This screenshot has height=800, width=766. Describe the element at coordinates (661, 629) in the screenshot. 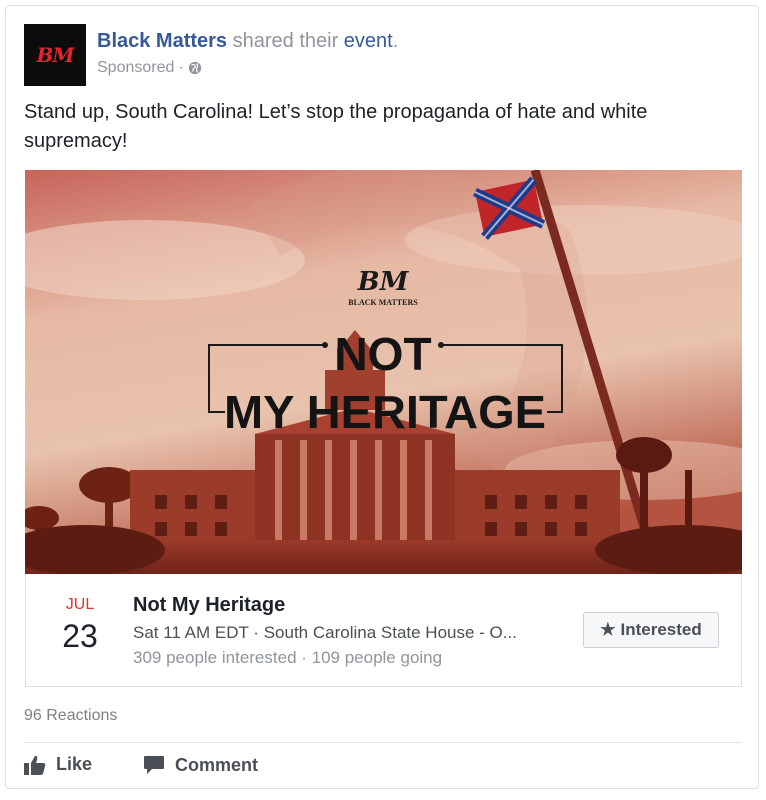

I see `interested-label: Interested` at that location.